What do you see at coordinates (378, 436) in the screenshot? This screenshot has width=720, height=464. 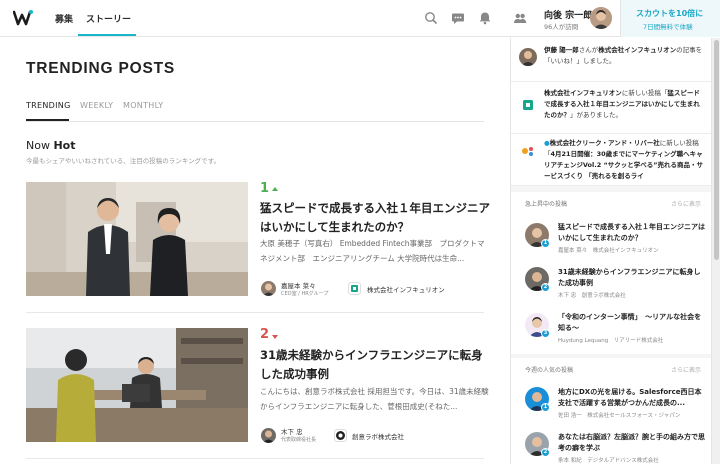 I see `post-2-company-name: 創意ラボ株式会社` at bounding box center [378, 436].